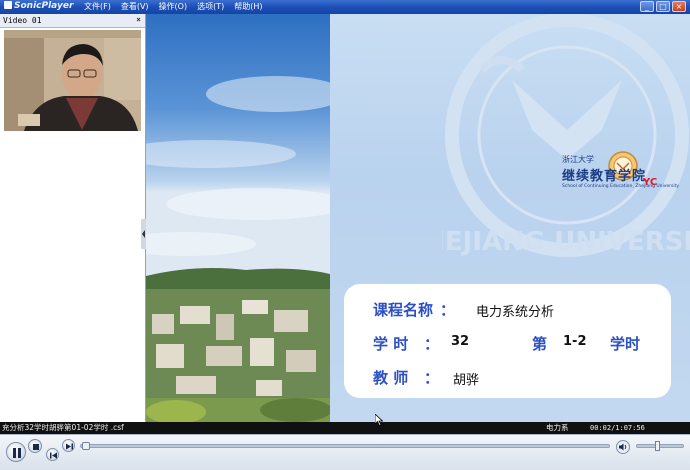  I want to click on hours-value: 32, so click(460, 341).